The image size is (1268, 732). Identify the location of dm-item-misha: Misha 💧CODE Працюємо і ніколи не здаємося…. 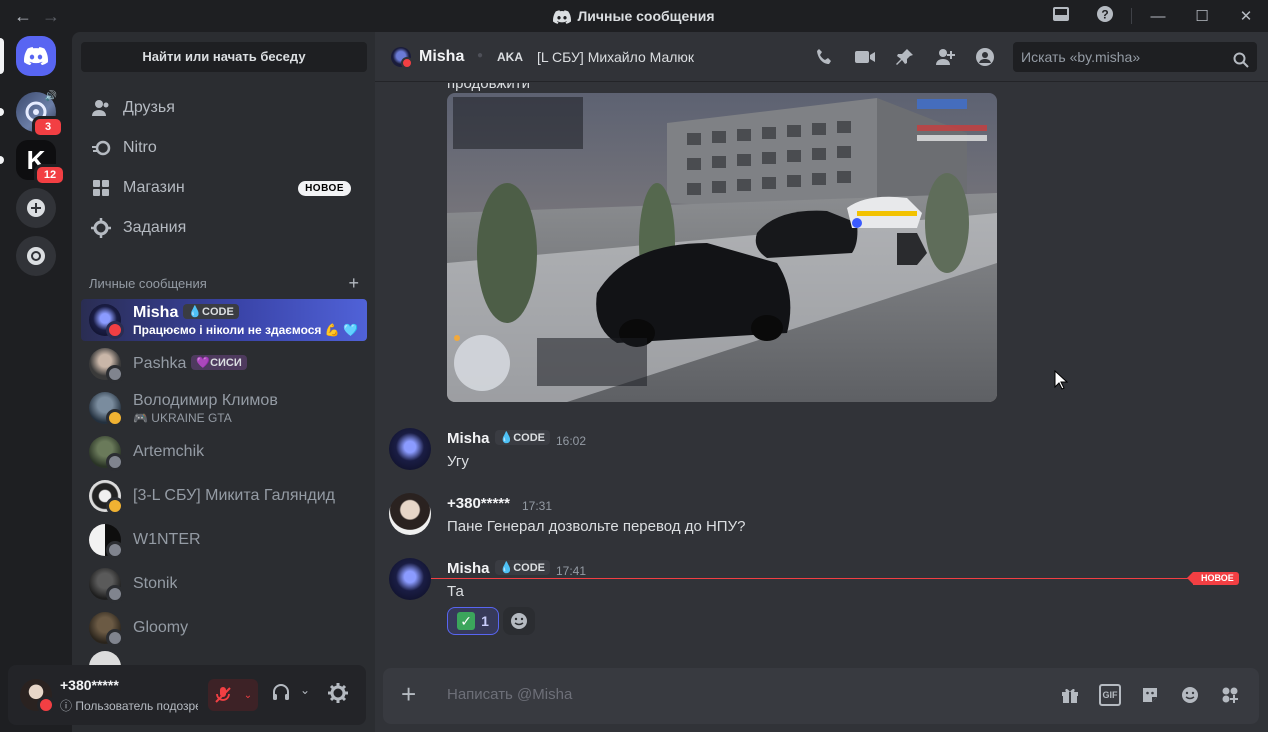
(224, 320).